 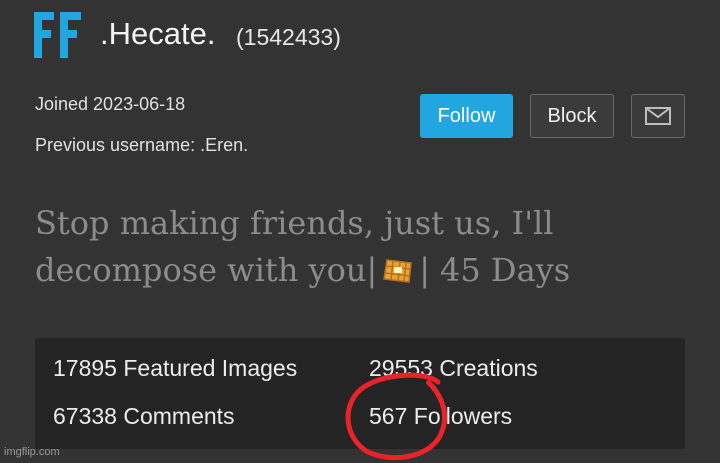 I want to click on avatar-ff-logo, so click(x=57, y=35).